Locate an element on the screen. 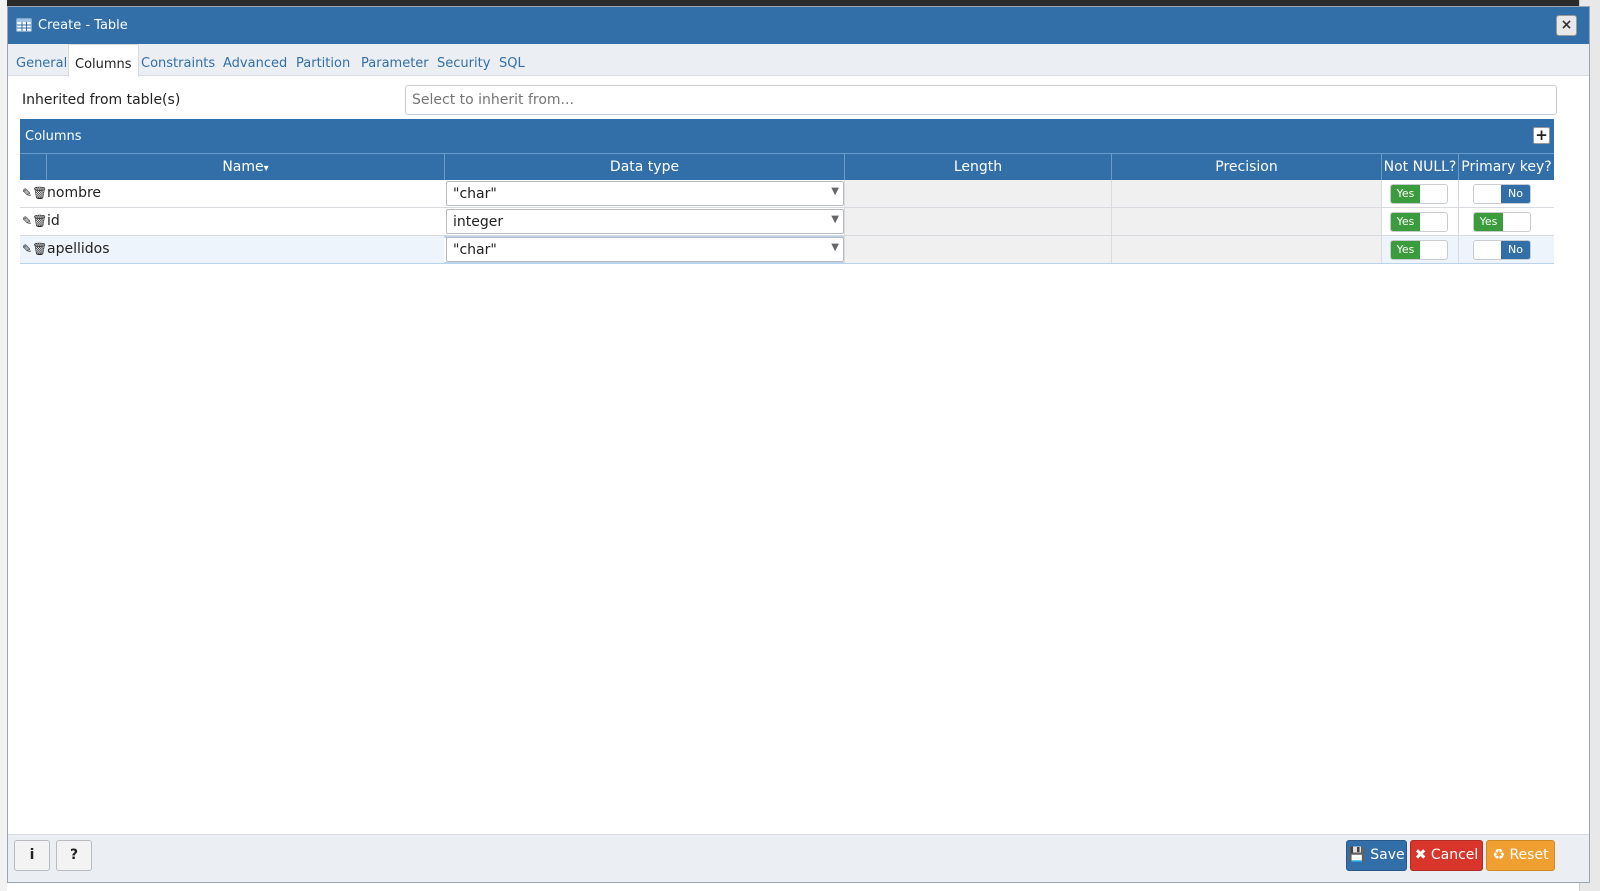 The image size is (1600, 891). table-row: ✎🗑 nombre "char" ▼ Yes No is located at coordinates (787, 194).